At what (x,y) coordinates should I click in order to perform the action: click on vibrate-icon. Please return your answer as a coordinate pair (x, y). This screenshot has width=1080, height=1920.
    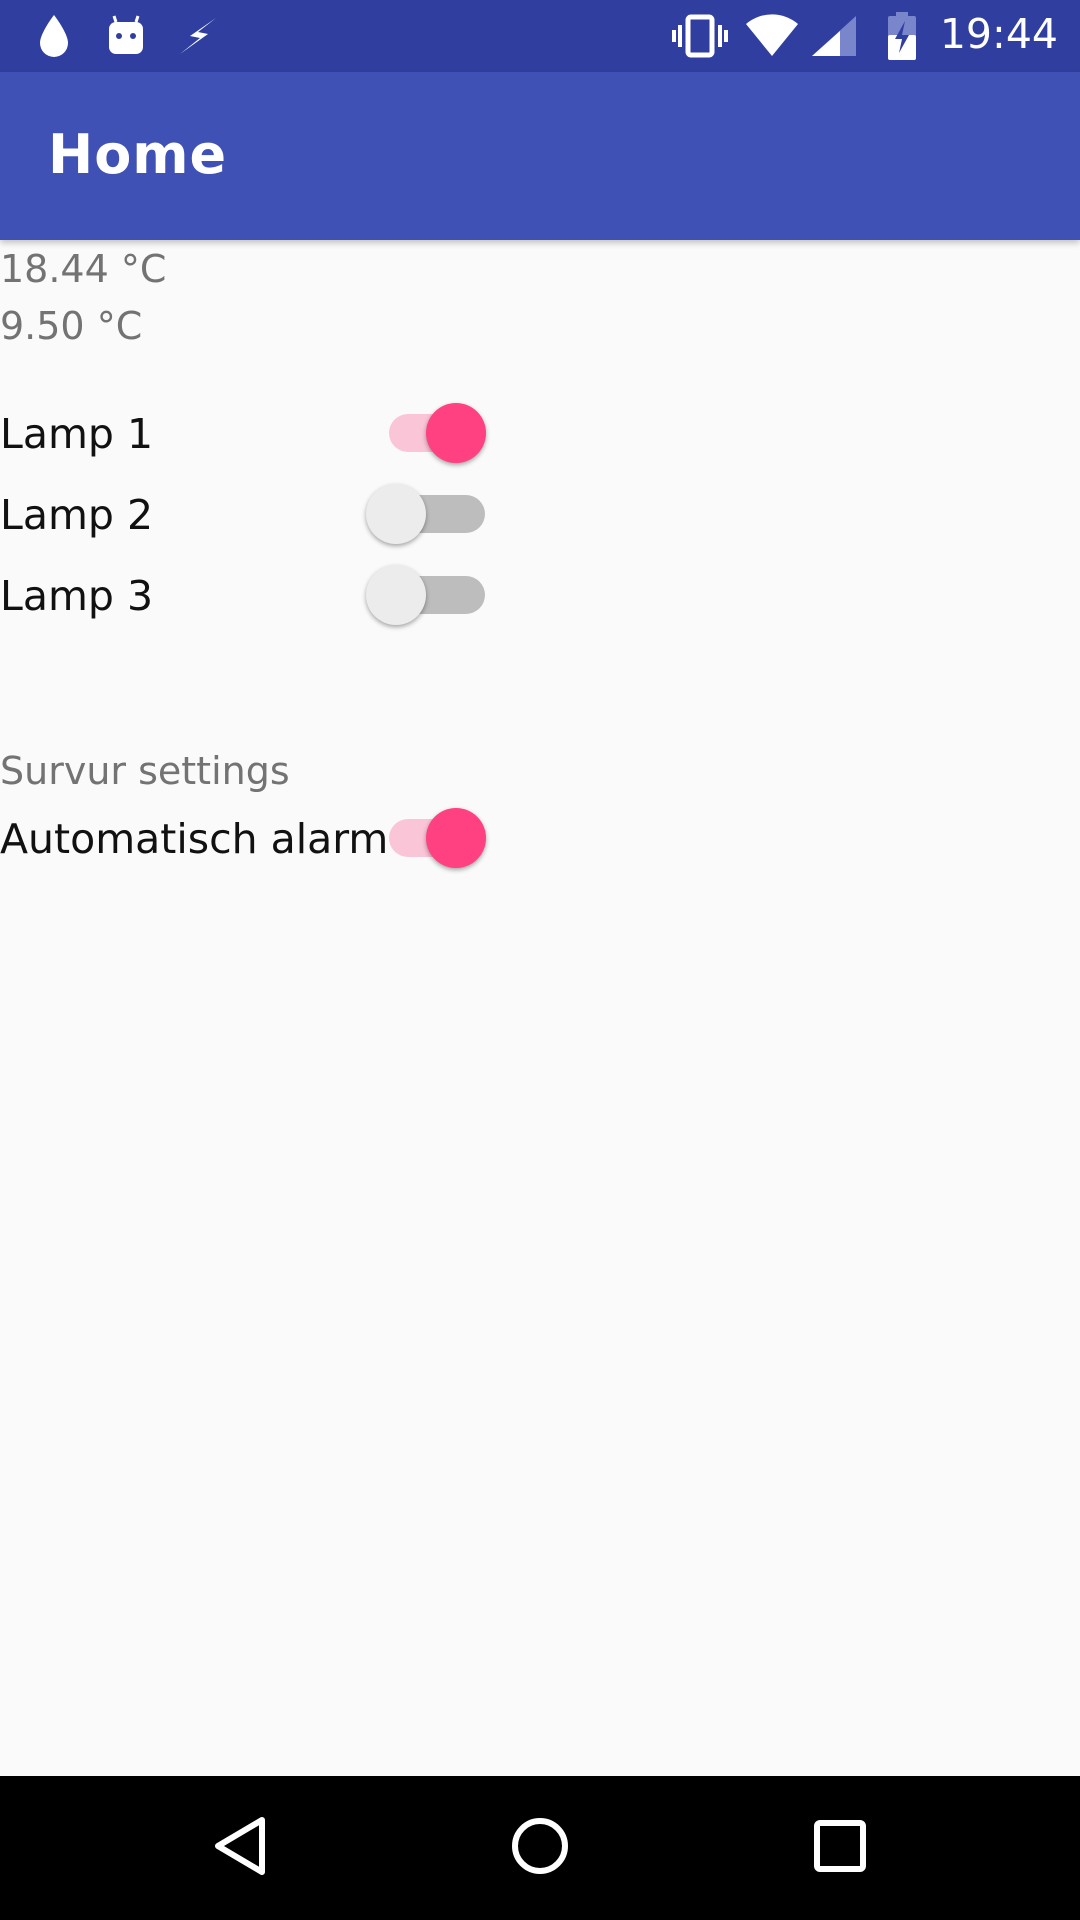
    Looking at the image, I should click on (700, 36).